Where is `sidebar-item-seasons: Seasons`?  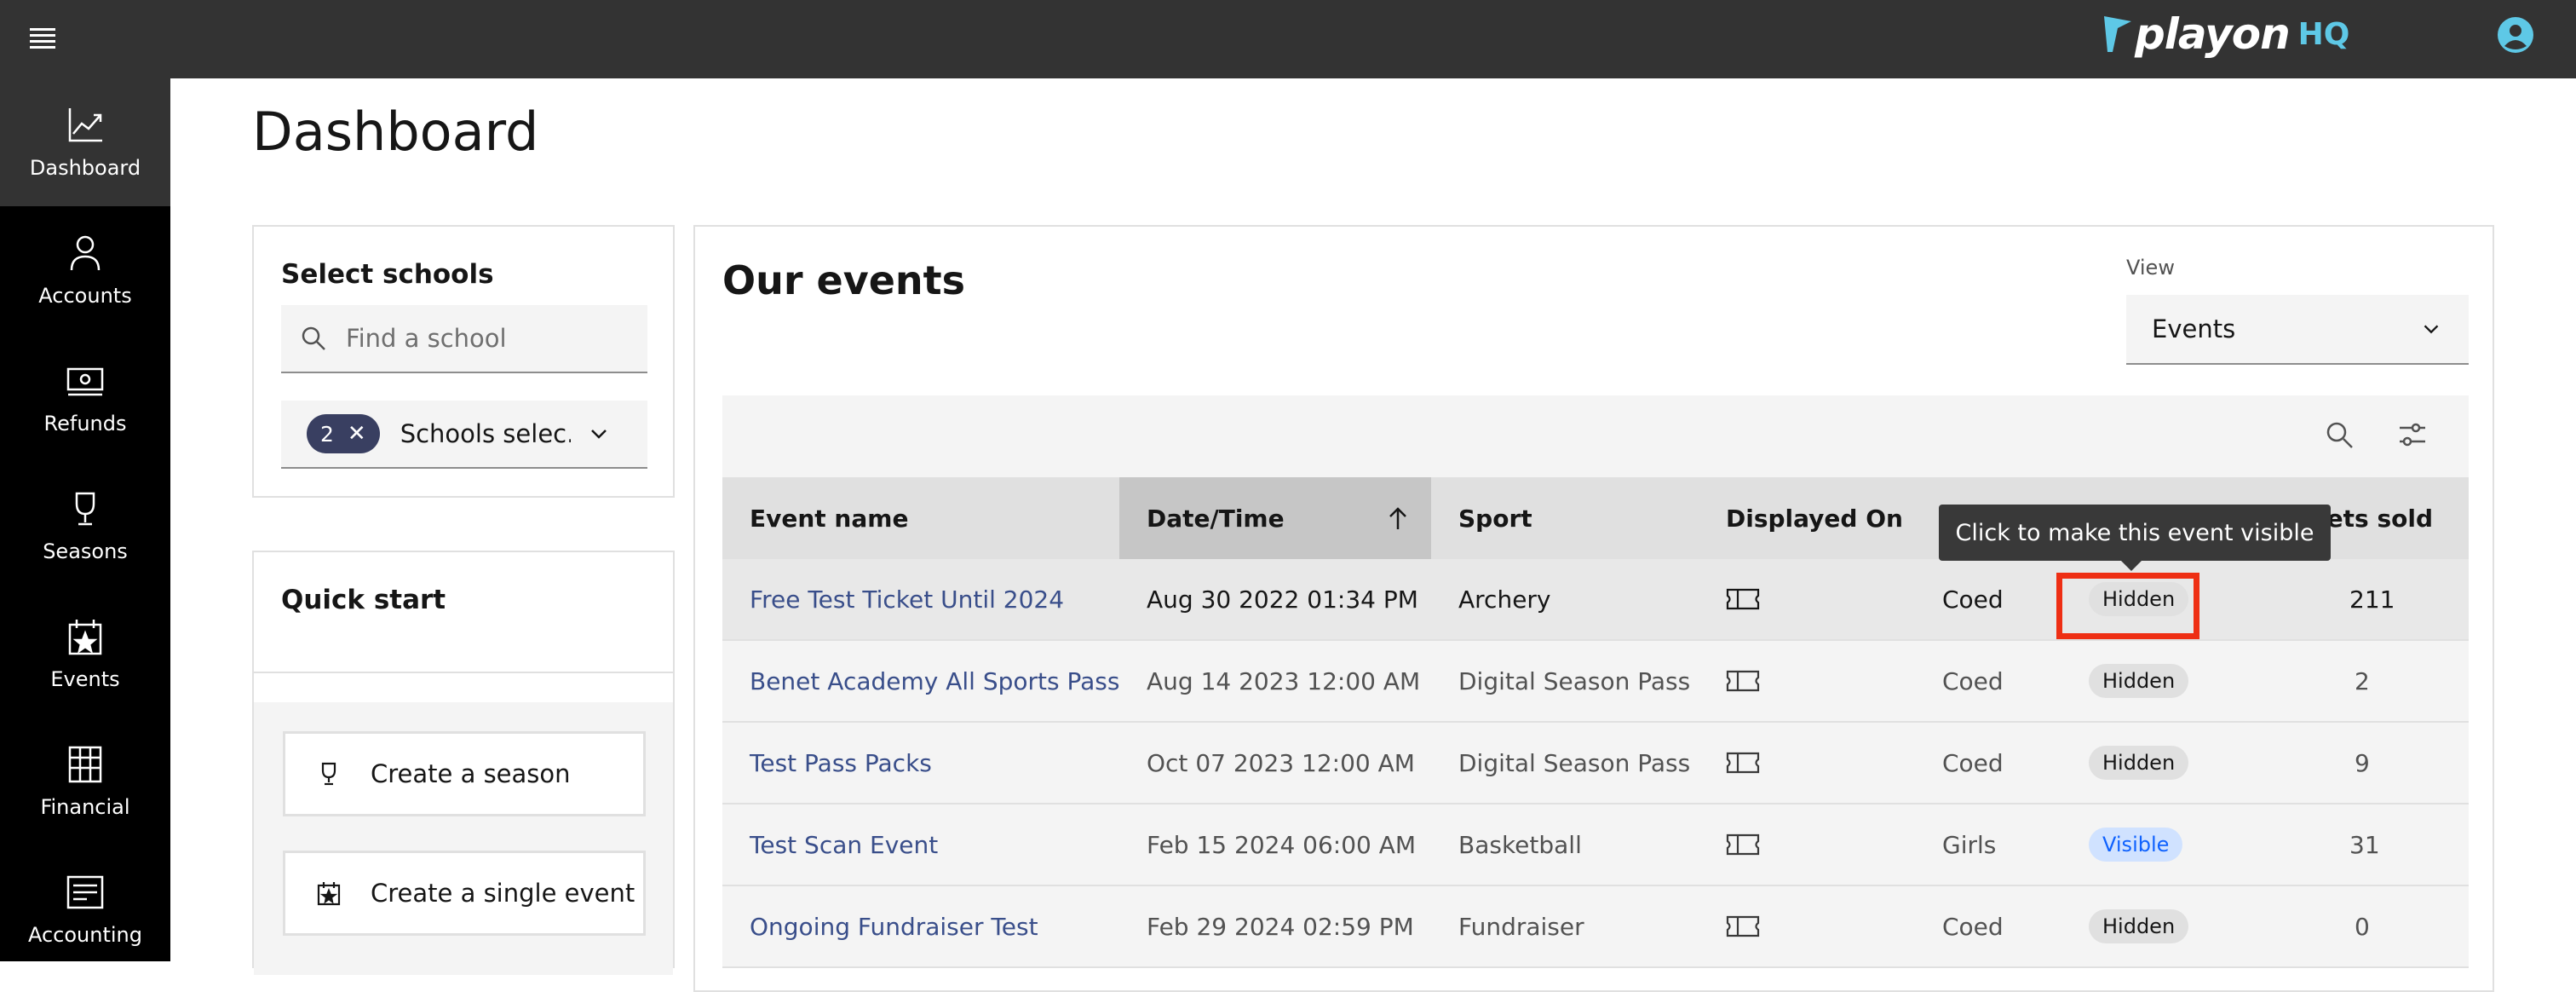 sidebar-item-seasons: Seasons is located at coordinates (85, 526).